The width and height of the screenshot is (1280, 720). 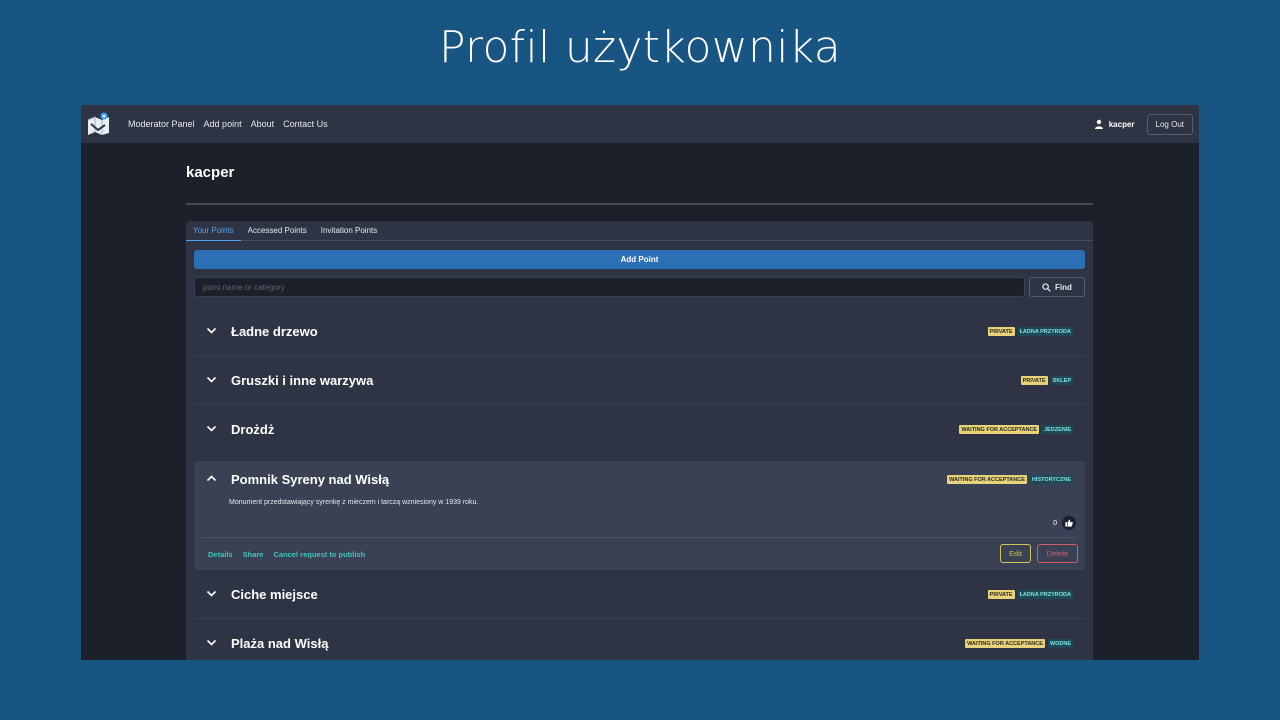 What do you see at coordinates (223, 124) in the screenshot?
I see `nav-add-point: Add point` at bounding box center [223, 124].